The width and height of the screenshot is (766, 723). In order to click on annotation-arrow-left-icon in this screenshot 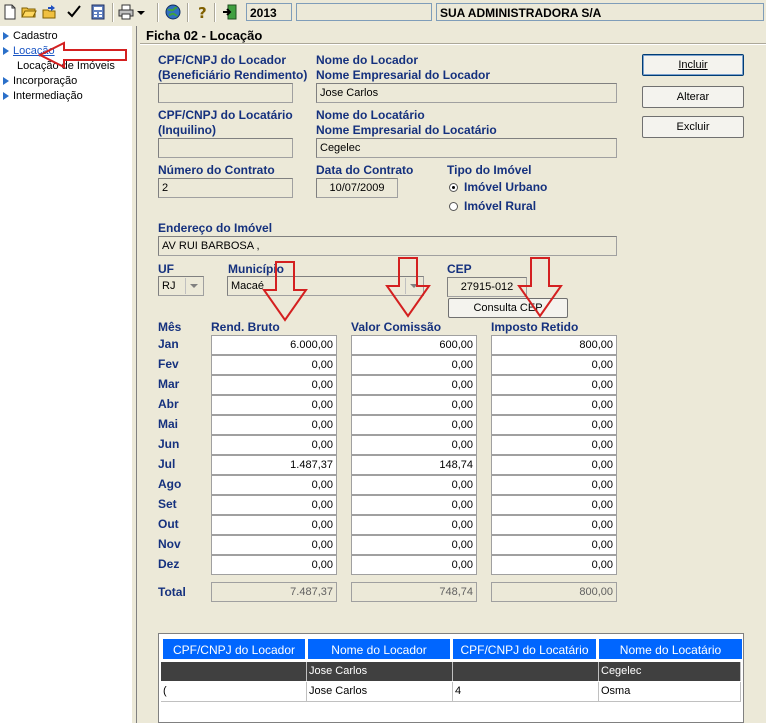, I will do `click(82, 55)`.